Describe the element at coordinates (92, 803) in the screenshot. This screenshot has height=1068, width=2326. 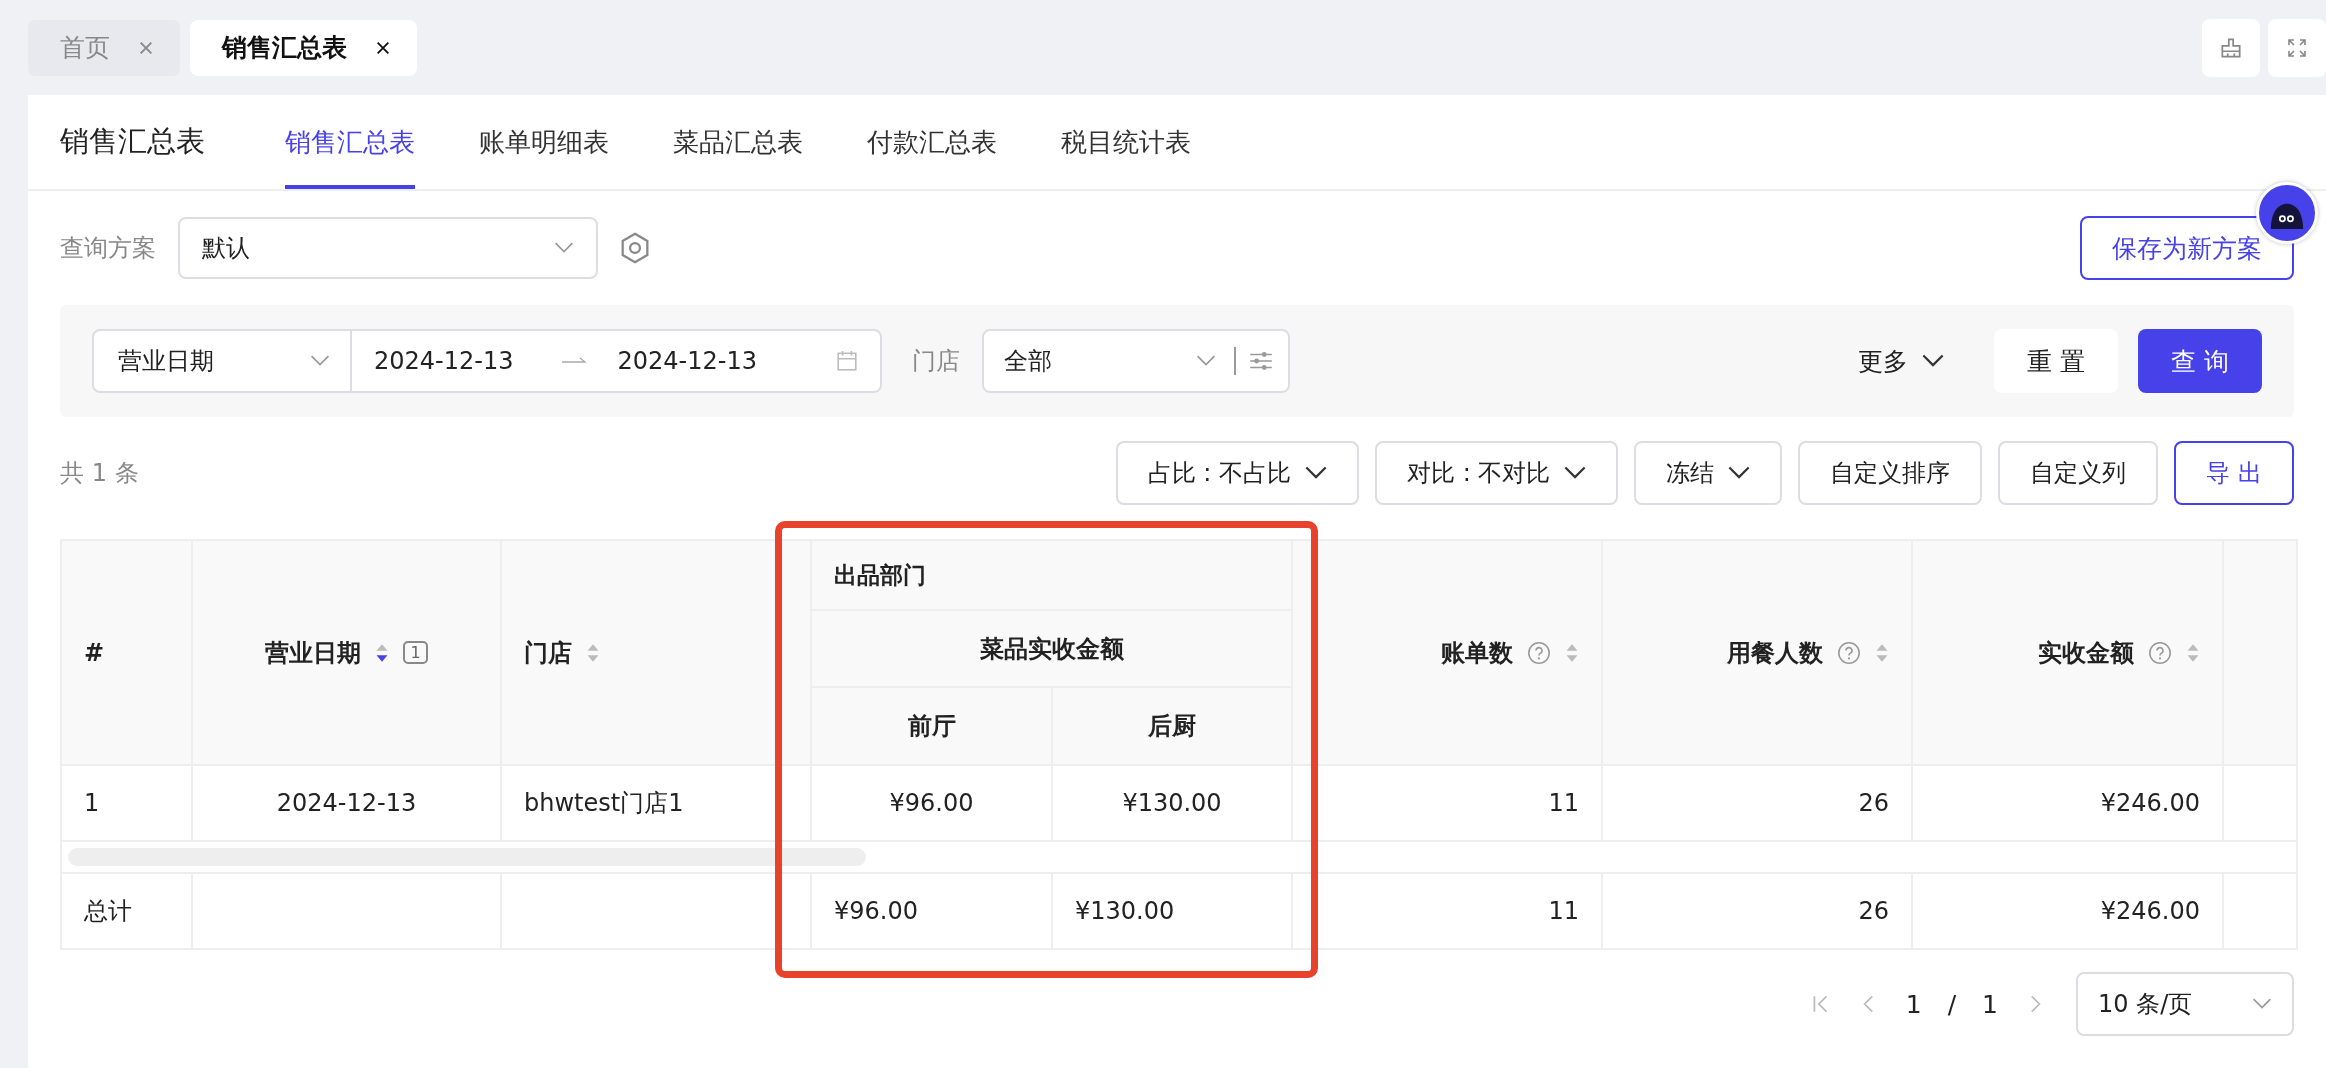
I see `table-cell: 1` at that location.